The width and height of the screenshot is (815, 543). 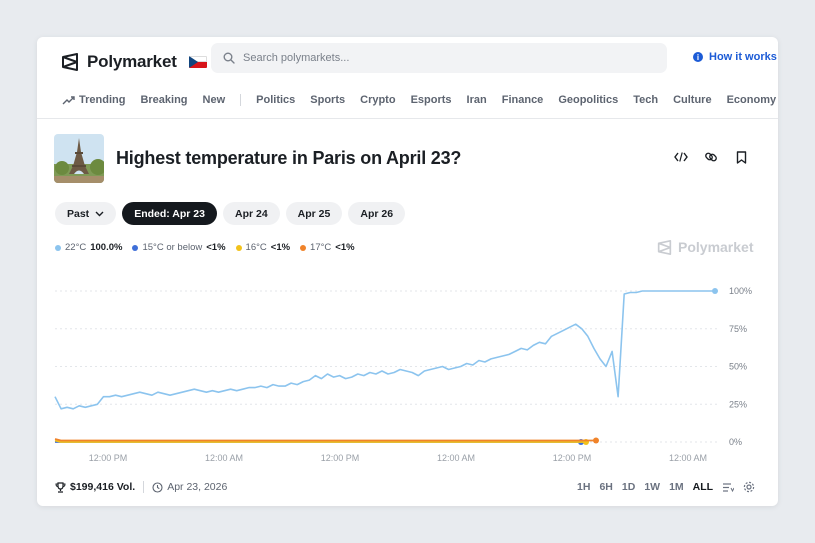 I want to click on legend-value: 100.0%, so click(x=106, y=247).